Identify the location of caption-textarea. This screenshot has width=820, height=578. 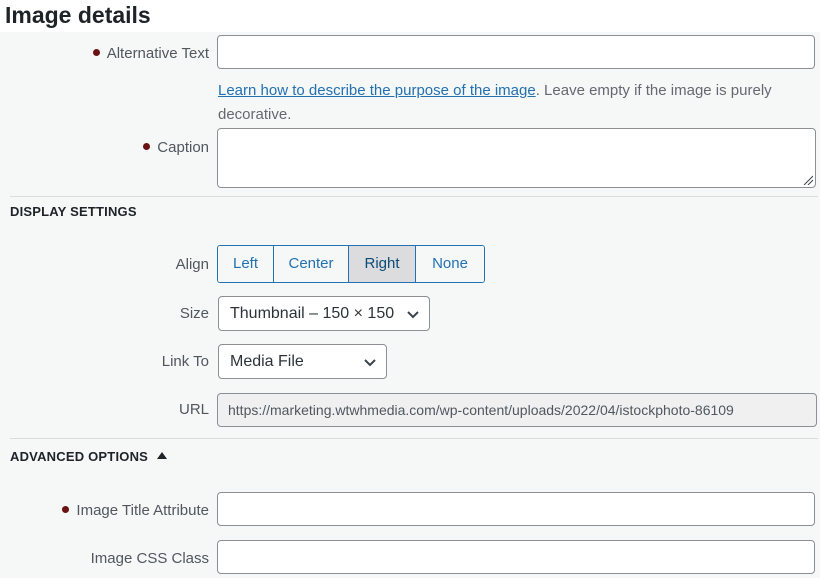
(516, 158).